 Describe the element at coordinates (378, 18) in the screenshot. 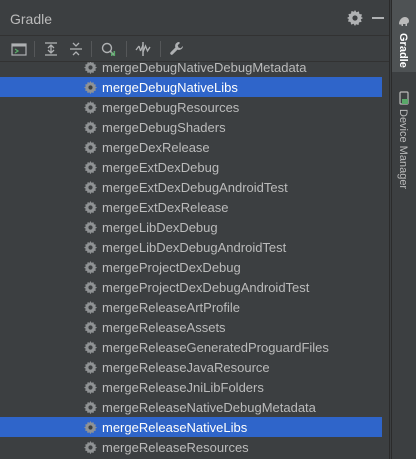

I see `minimize-button` at that location.